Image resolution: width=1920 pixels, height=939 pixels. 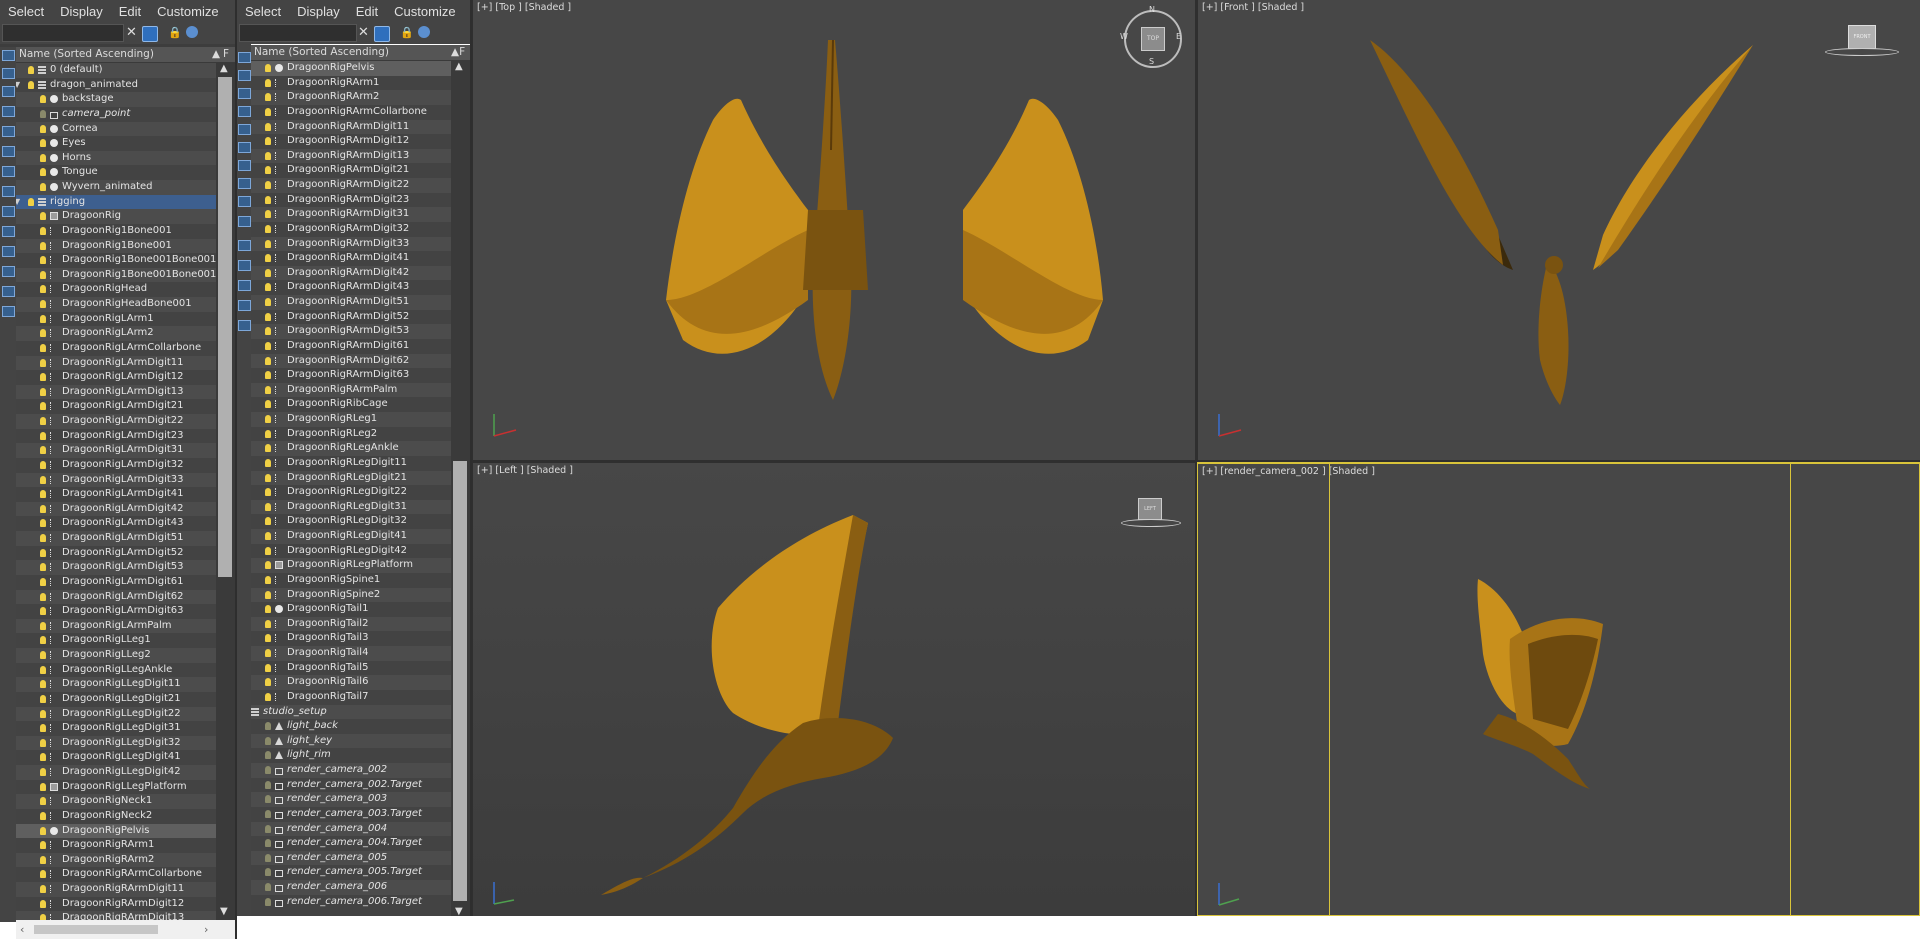 What do you see at coordinates (351, 887) in the screenshot?
I see `tree-row: render_camera_006` at bounding box center [351, 887].